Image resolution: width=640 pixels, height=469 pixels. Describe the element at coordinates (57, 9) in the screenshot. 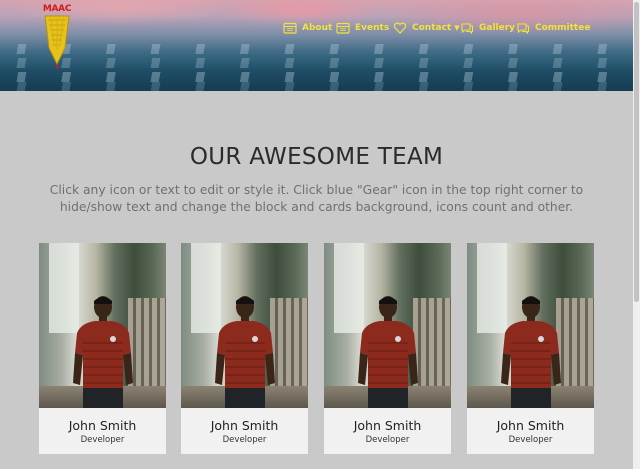

I see `logo-text: MAAC` at that location.